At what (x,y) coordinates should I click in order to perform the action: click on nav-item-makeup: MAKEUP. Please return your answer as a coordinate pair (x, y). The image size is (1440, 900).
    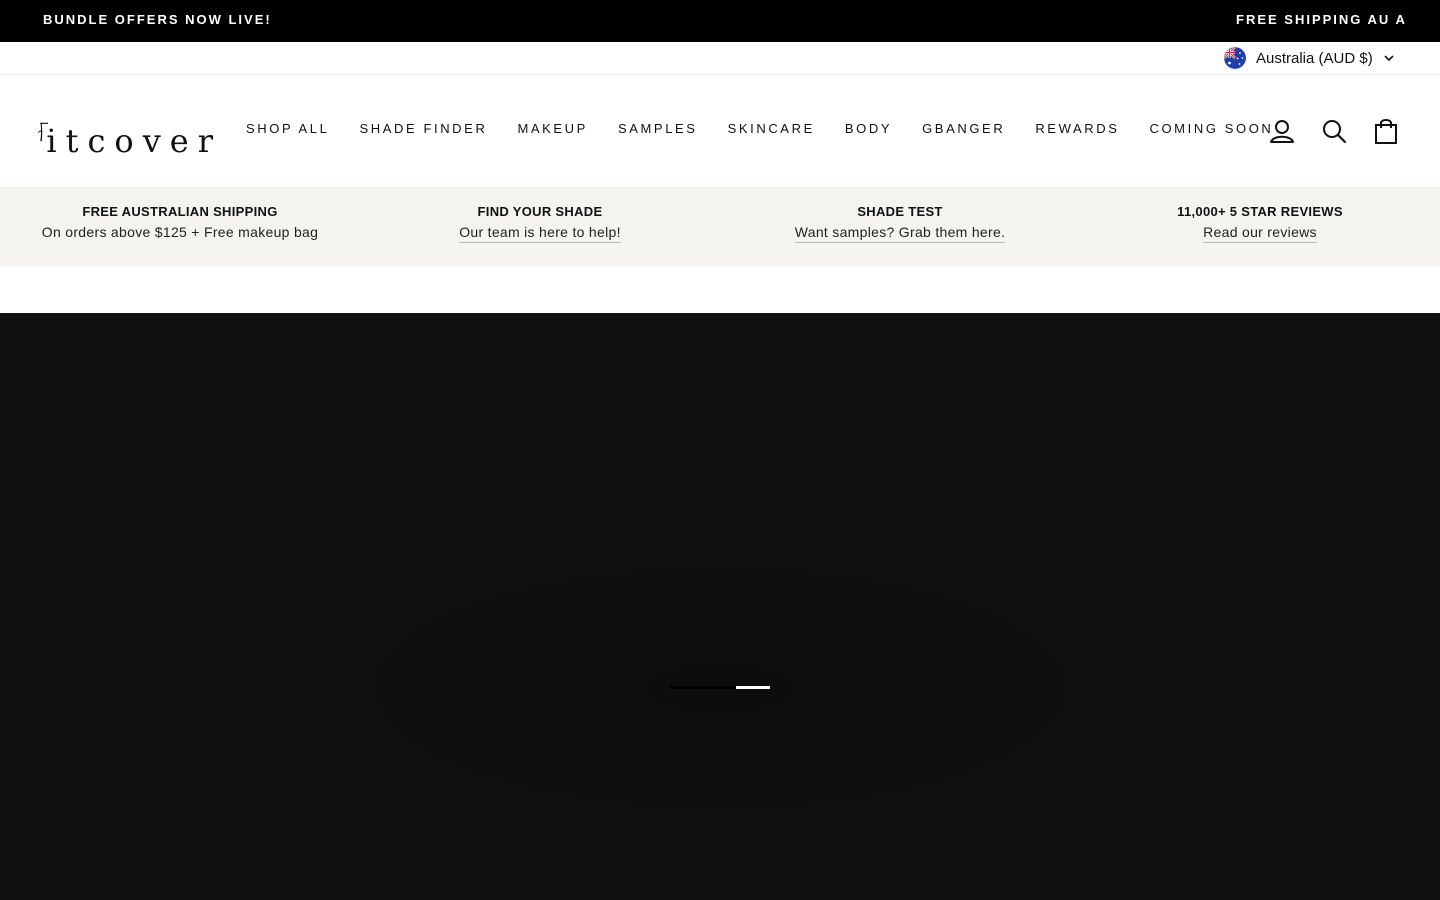
    Looking at the image, I should click on (552, 131).